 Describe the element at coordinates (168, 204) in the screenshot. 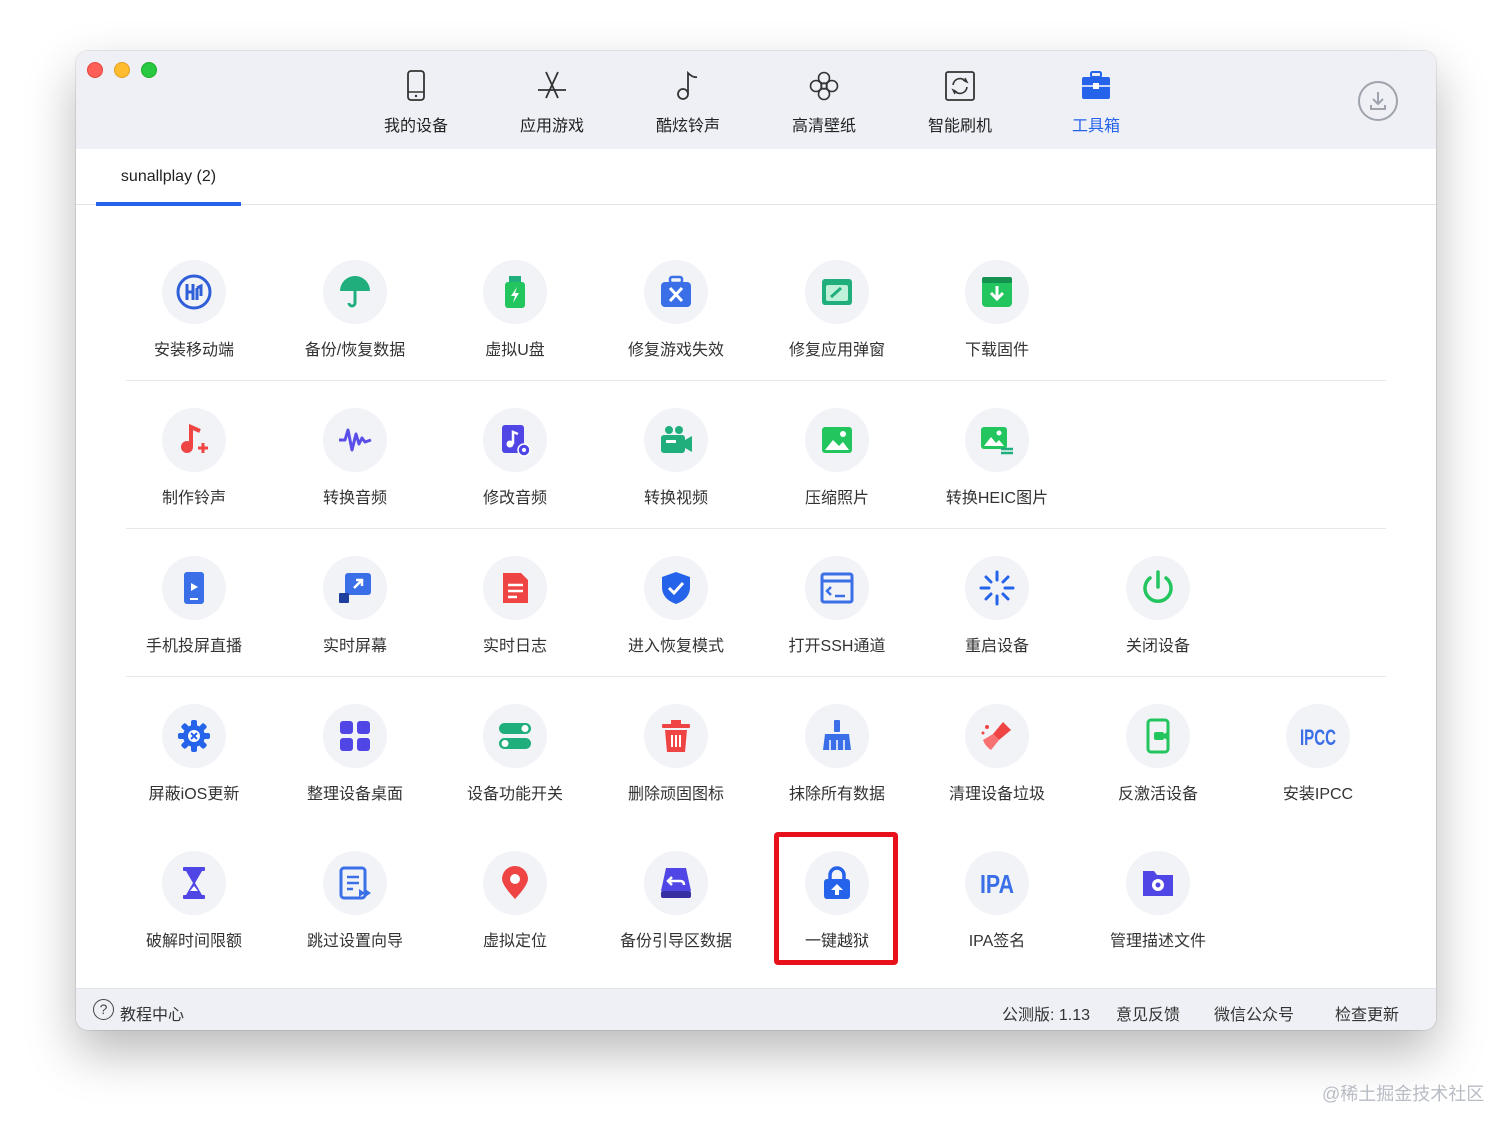

I see `active-tab-indicator` at that location.